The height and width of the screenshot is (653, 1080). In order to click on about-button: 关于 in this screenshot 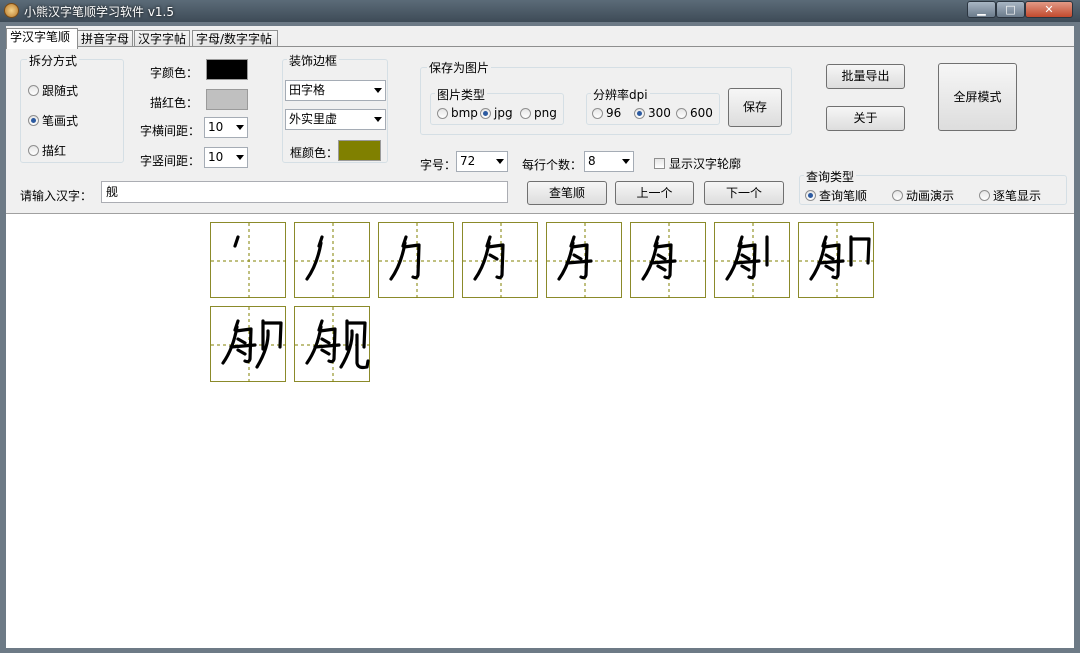, I will do `click(865, 118)`.